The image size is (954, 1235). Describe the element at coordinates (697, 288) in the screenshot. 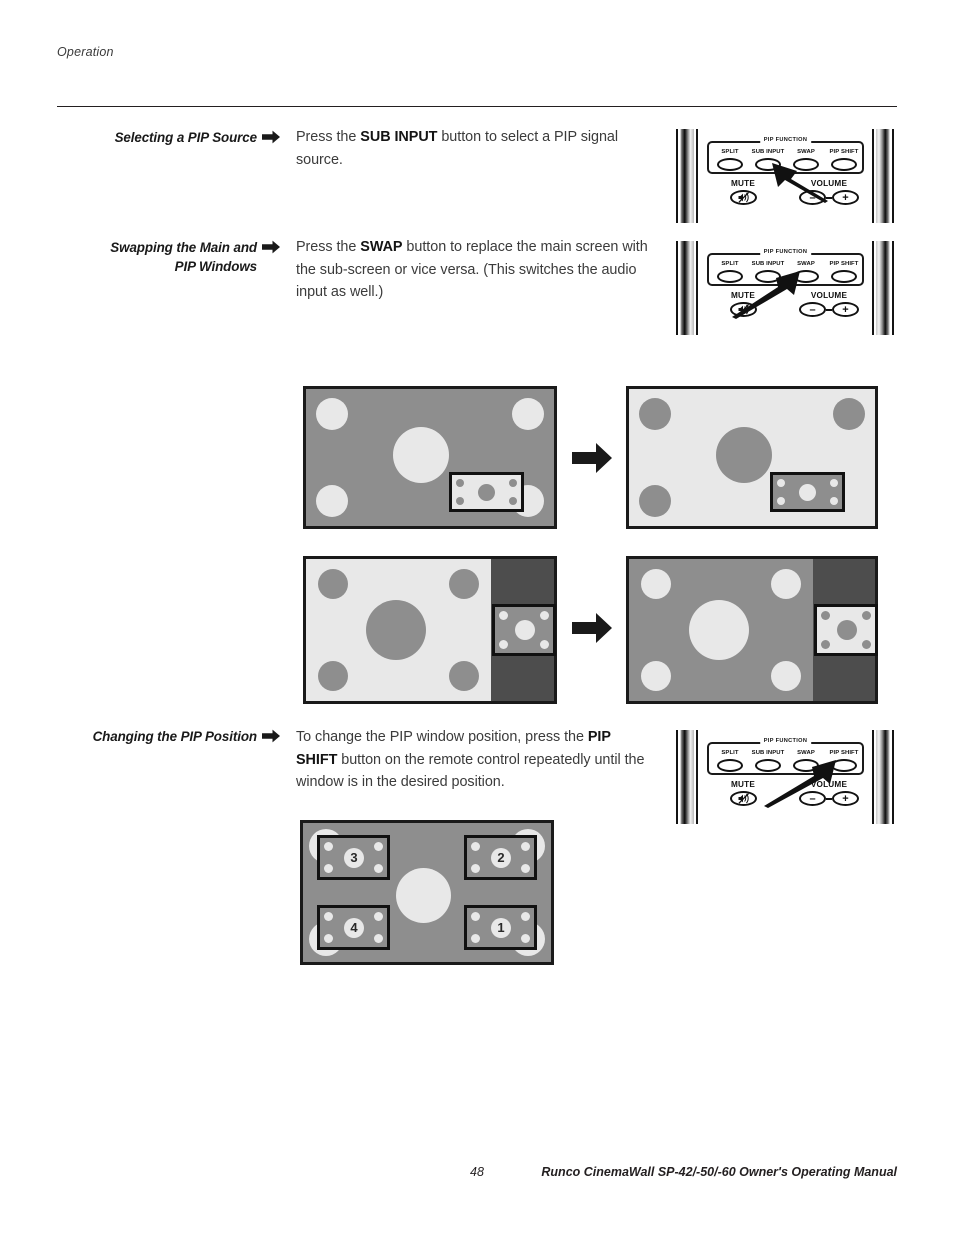

I see `remote-left-inner-edge` at that location.